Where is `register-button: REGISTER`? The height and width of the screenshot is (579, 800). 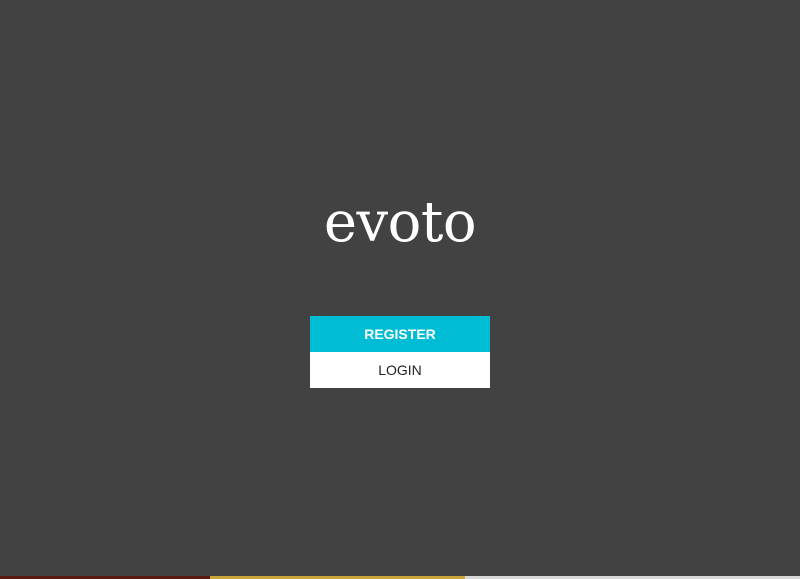 register-button: REGISTER is located at coordinates (400, 334).